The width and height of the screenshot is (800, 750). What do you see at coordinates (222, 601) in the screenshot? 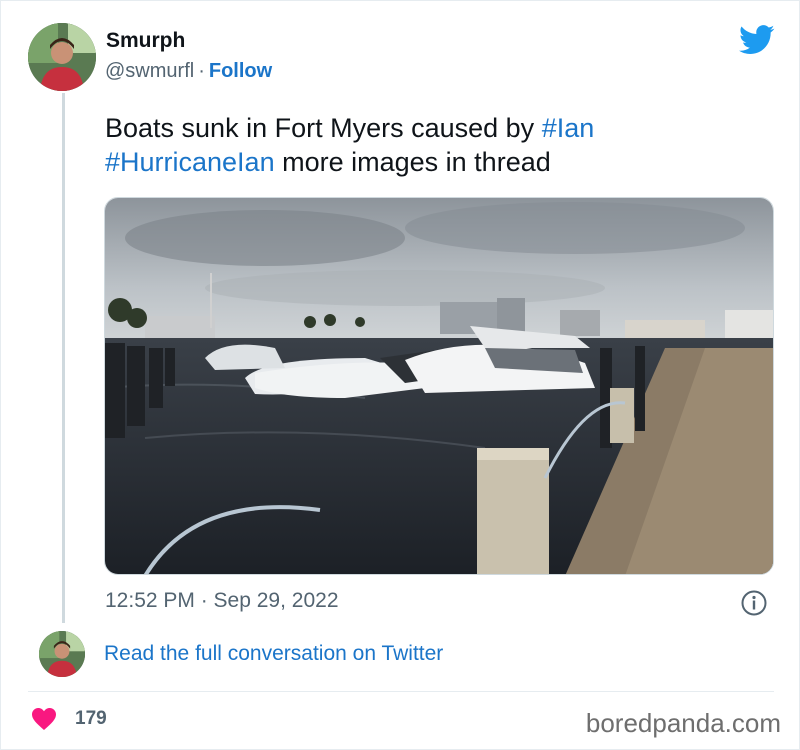
I see `tweet-timestamp: 12:52 PM · Sep 29, 2022` at bounding box center [222, 601].